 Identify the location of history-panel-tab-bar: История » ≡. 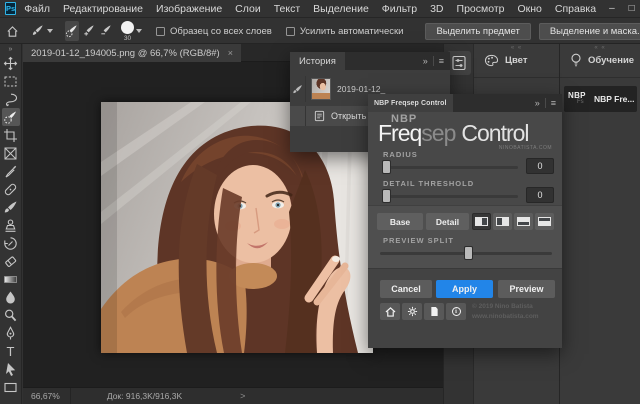
(370, 61).